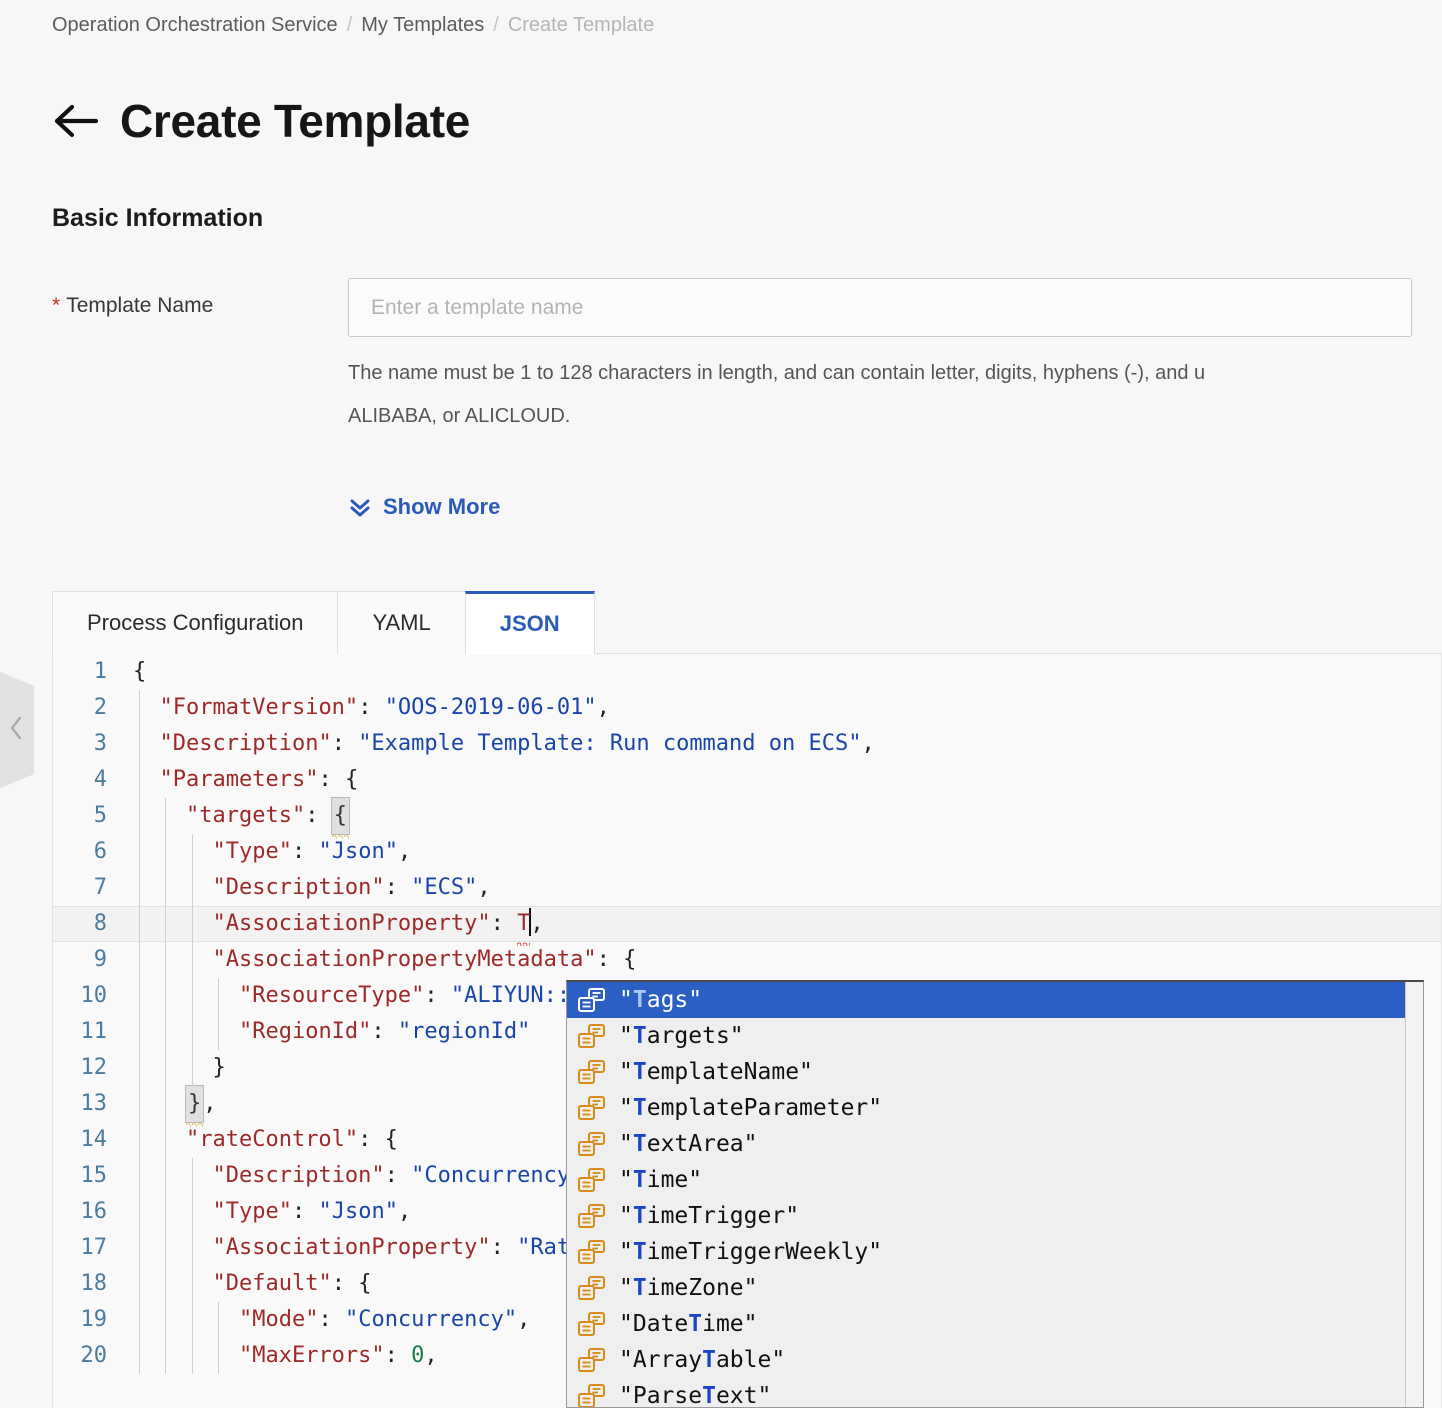 This screenshot has height=1408, width=1442. What do you see at coordinates (195, 25) in the screenshot?
I see `breadcrumb-item-1: Operation Orchestration Service` at bounding box center [195, 25].